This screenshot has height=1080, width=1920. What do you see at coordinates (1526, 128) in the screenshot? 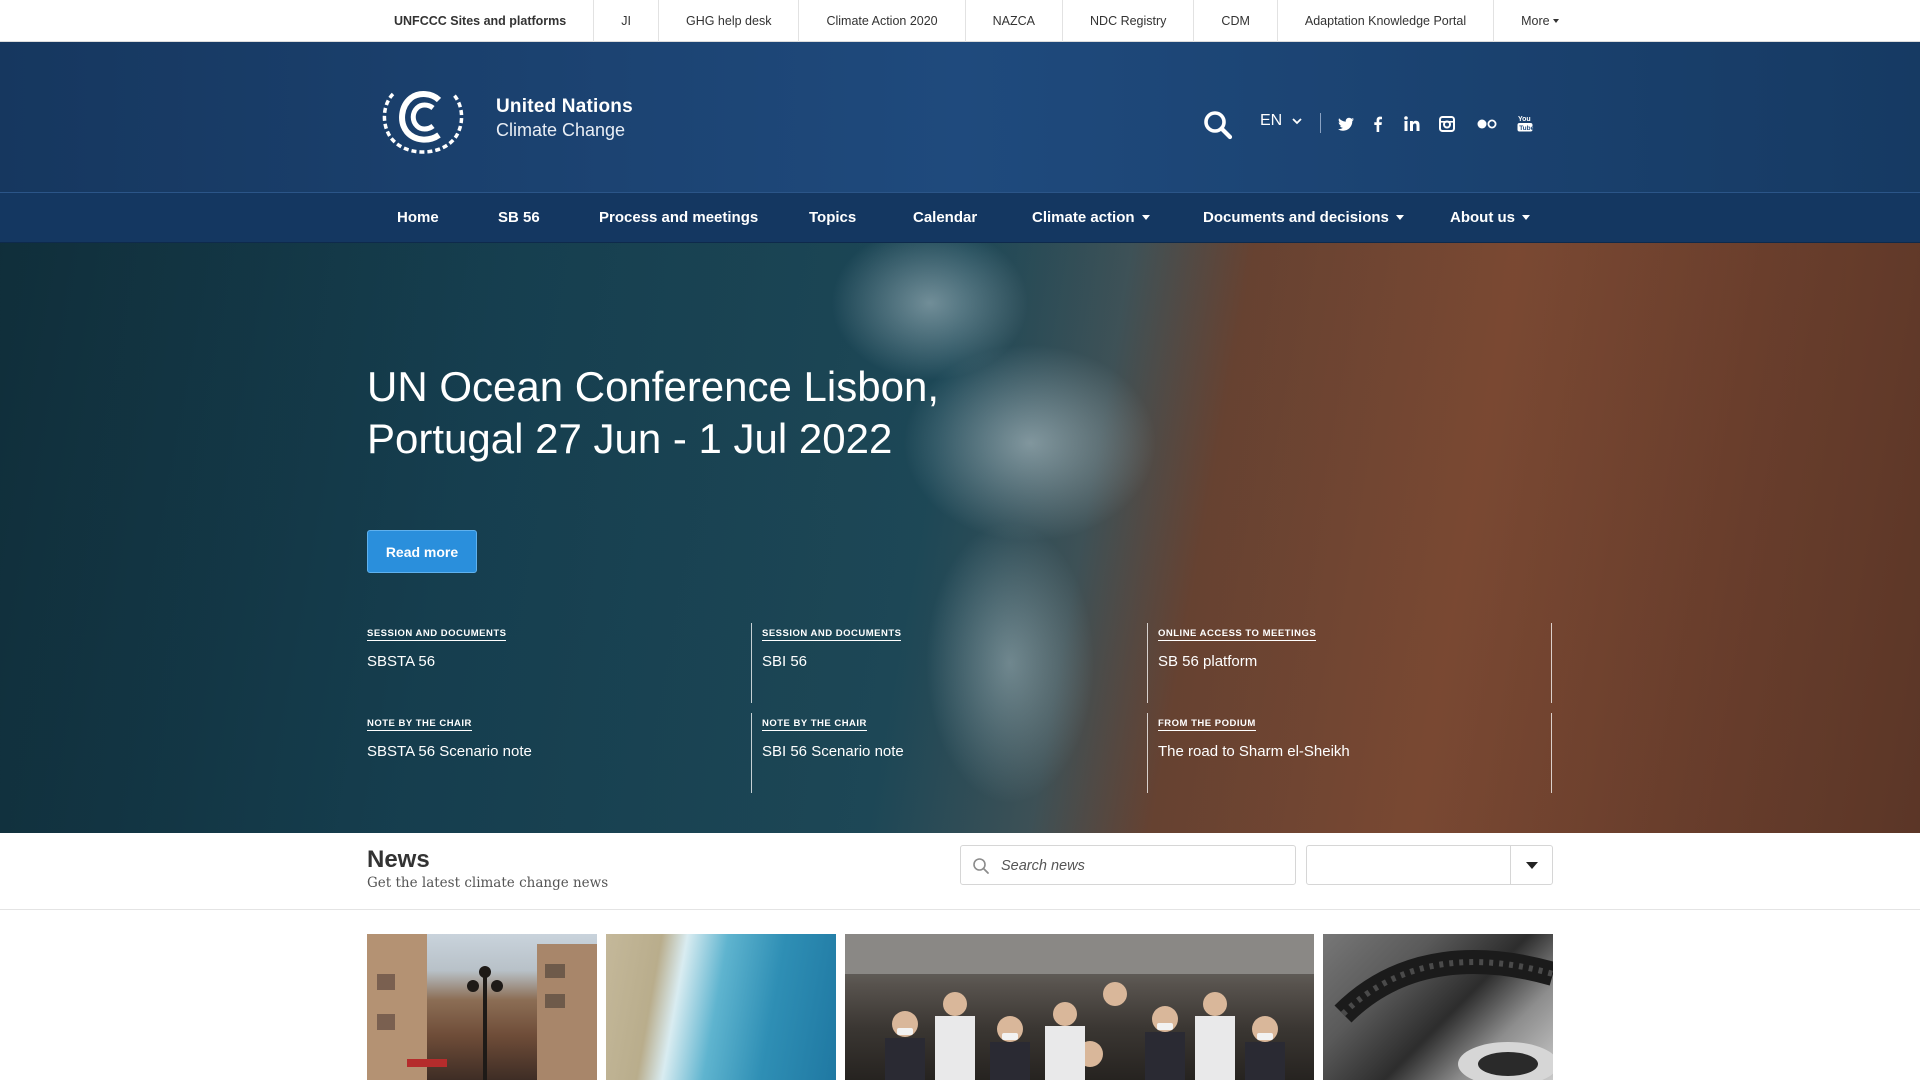
I see `svg-text: Tube` at bounding box center [1526, 128].